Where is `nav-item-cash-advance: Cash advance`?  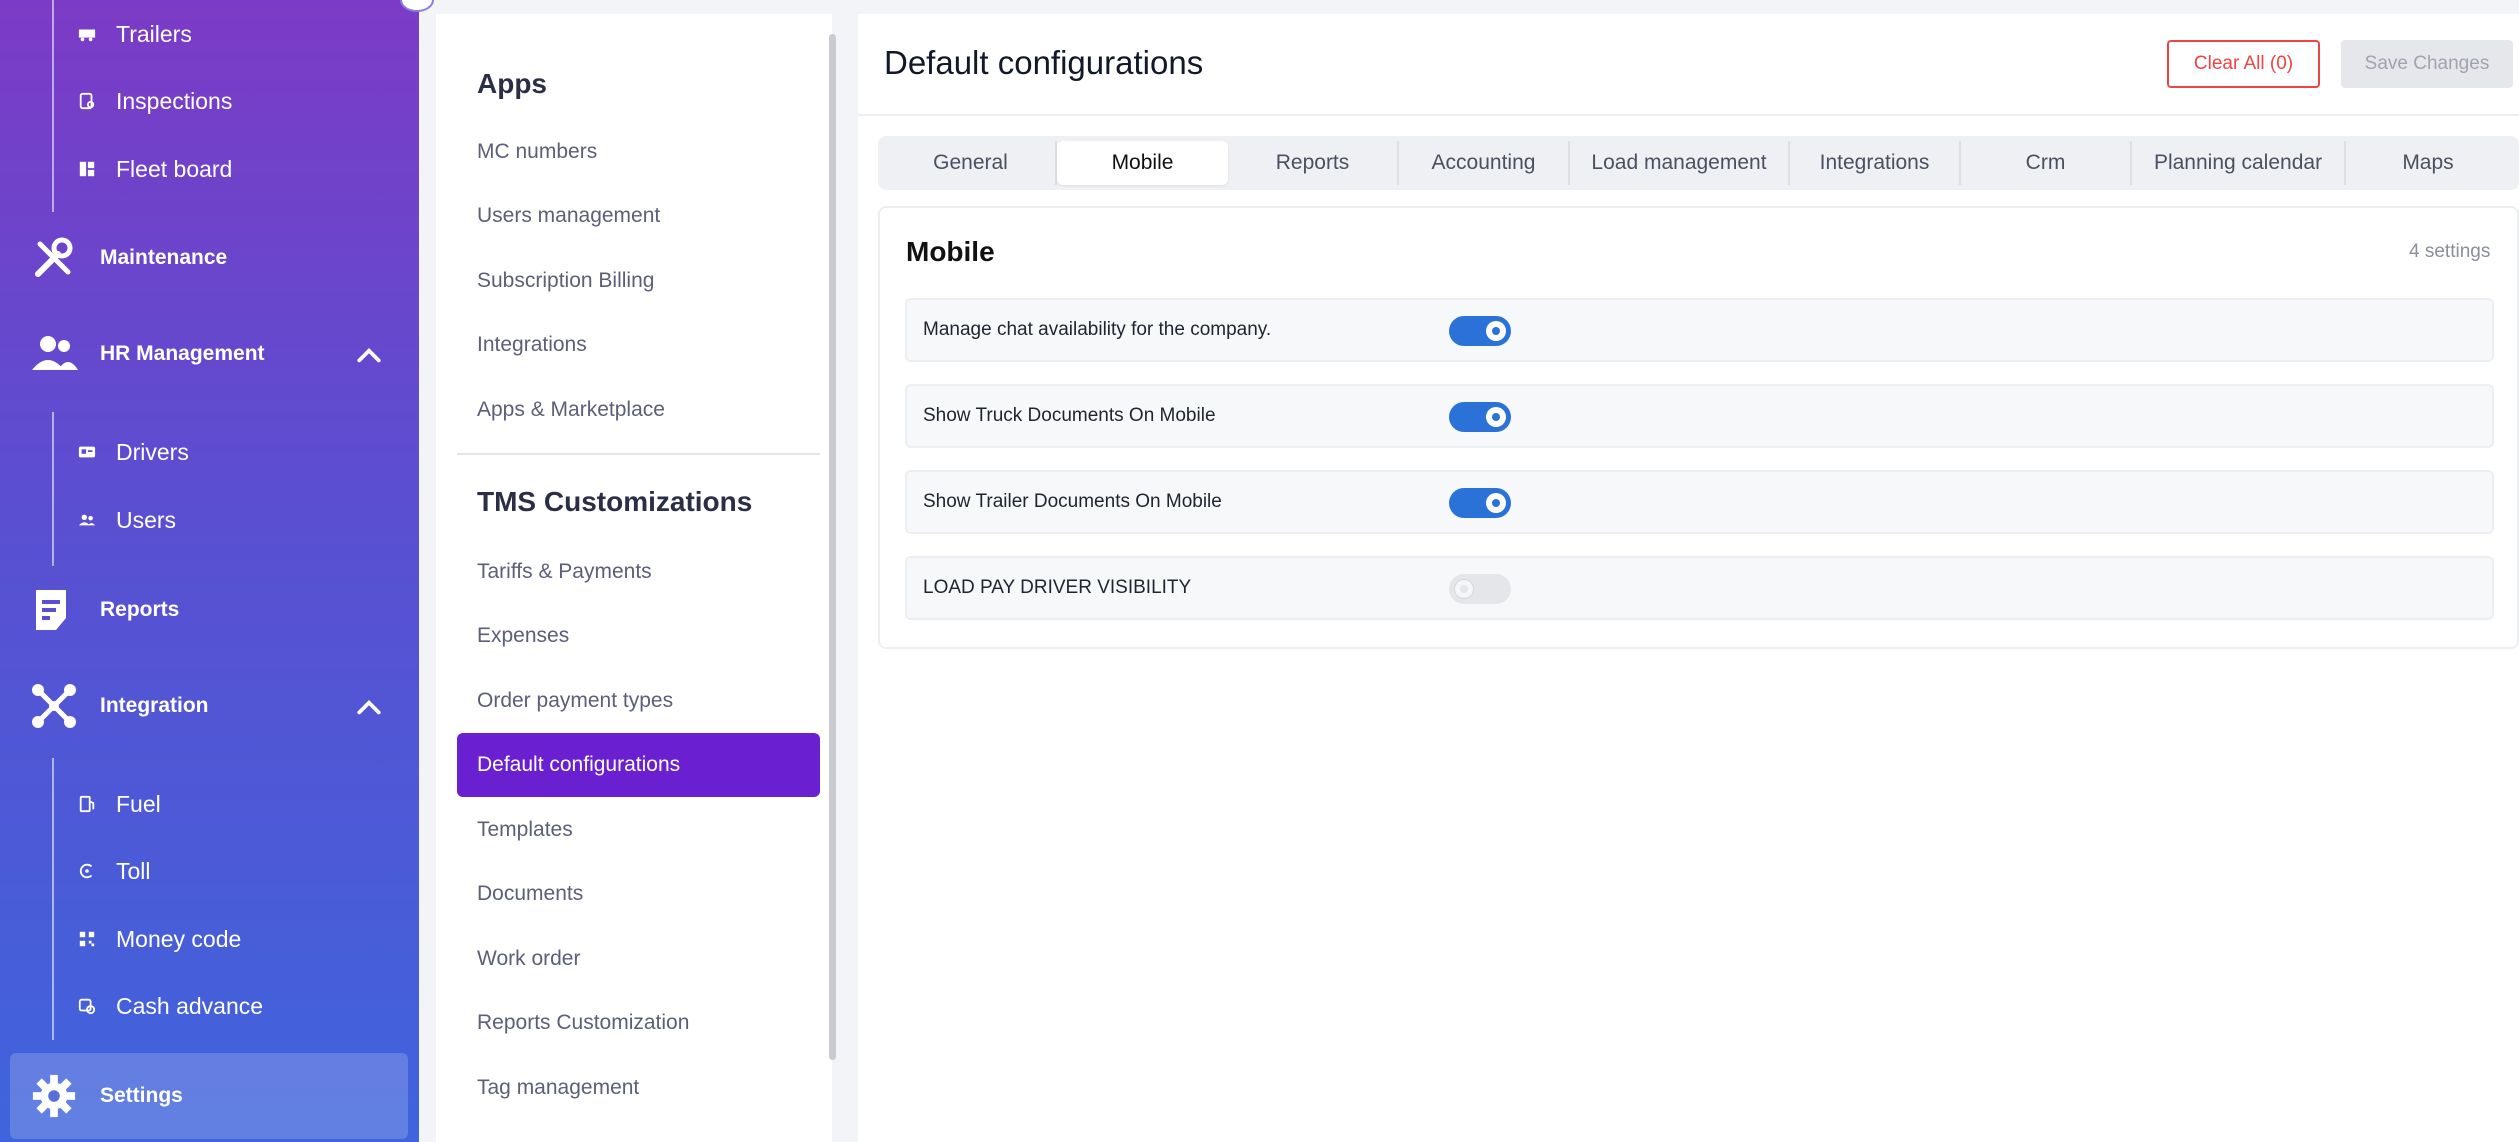
nav-item-cash-advance: Cash advance is located at coordinates (169, 1006).